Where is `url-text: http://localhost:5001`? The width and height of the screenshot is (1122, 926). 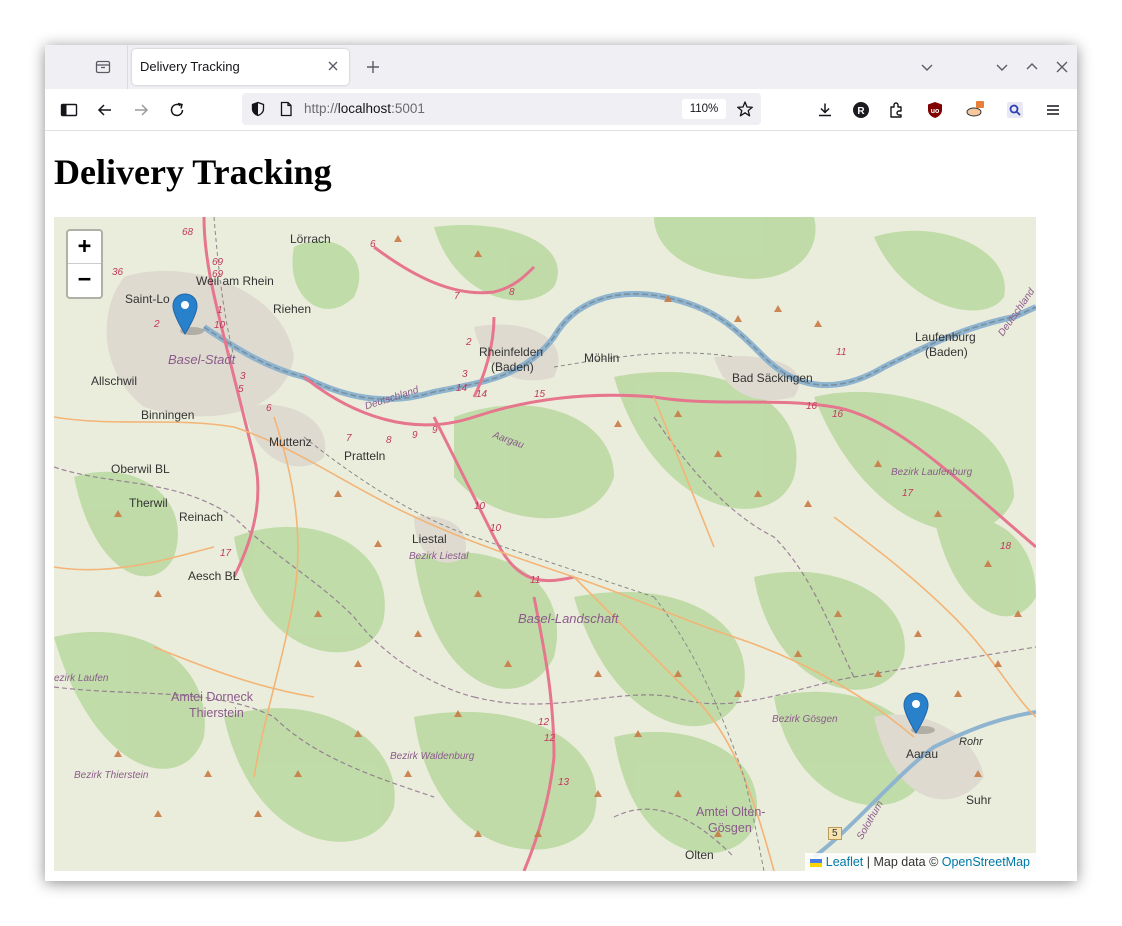
url-text: http://localhost:5001 is located at coordinates (364, 108).